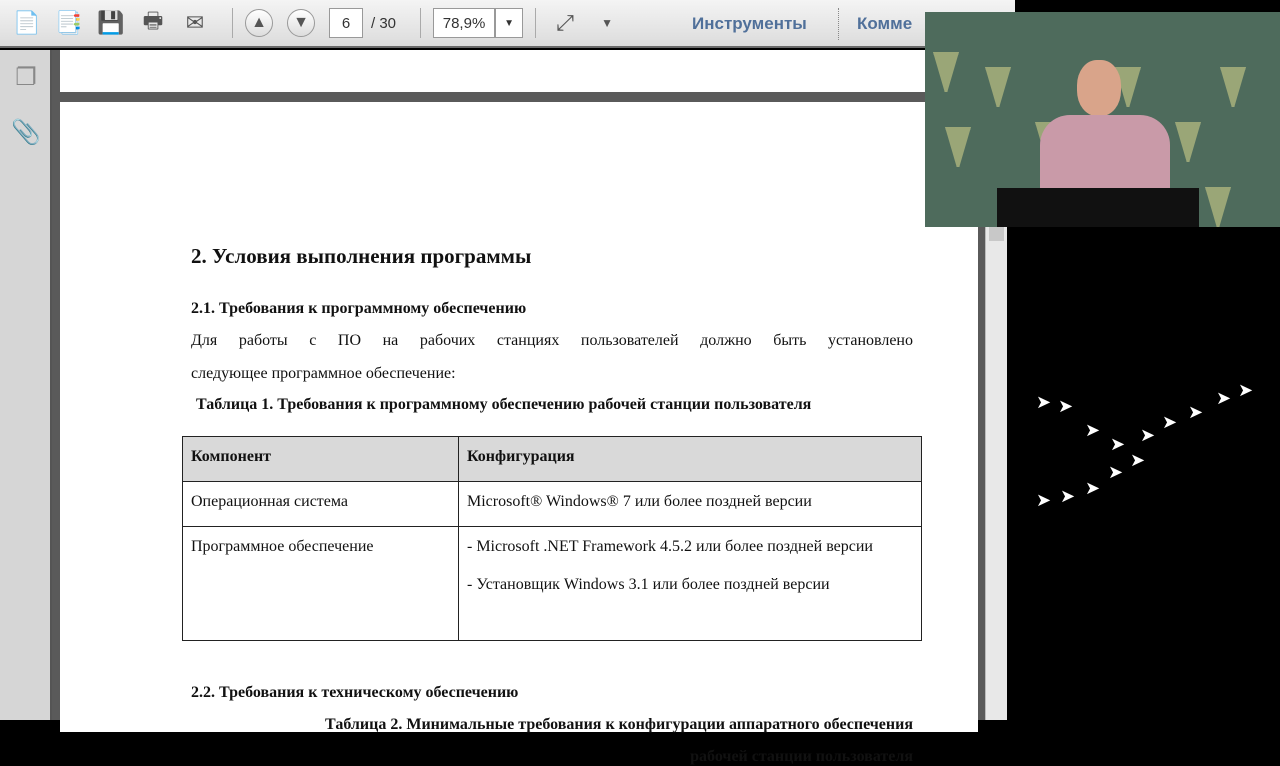 Image resolution: width=1280 pixels, height=766 pixels. I want to click on prev-page-button: ▲, so click(259, 23).